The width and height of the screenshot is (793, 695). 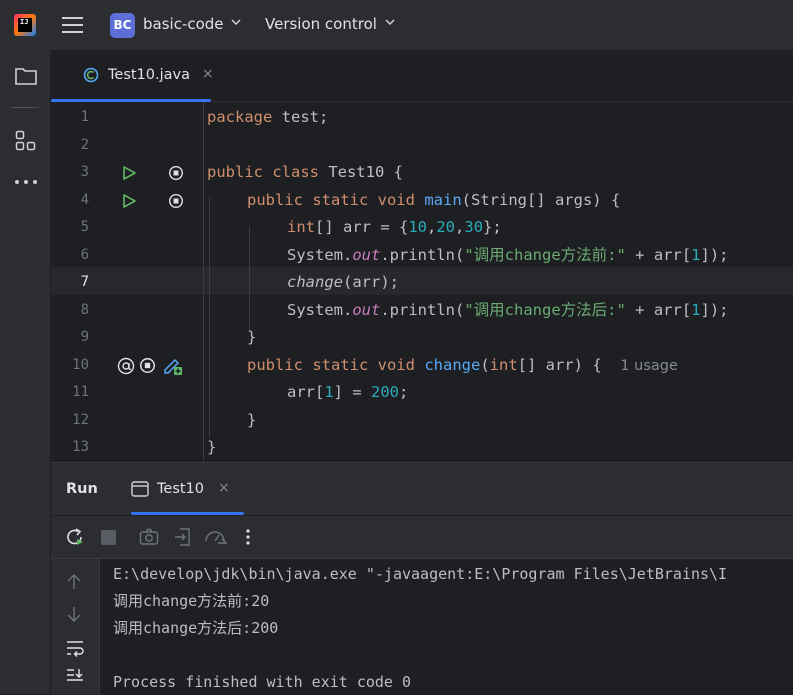 I want to click on code-line: 7 change(arr);, so click(x=422, y=283).